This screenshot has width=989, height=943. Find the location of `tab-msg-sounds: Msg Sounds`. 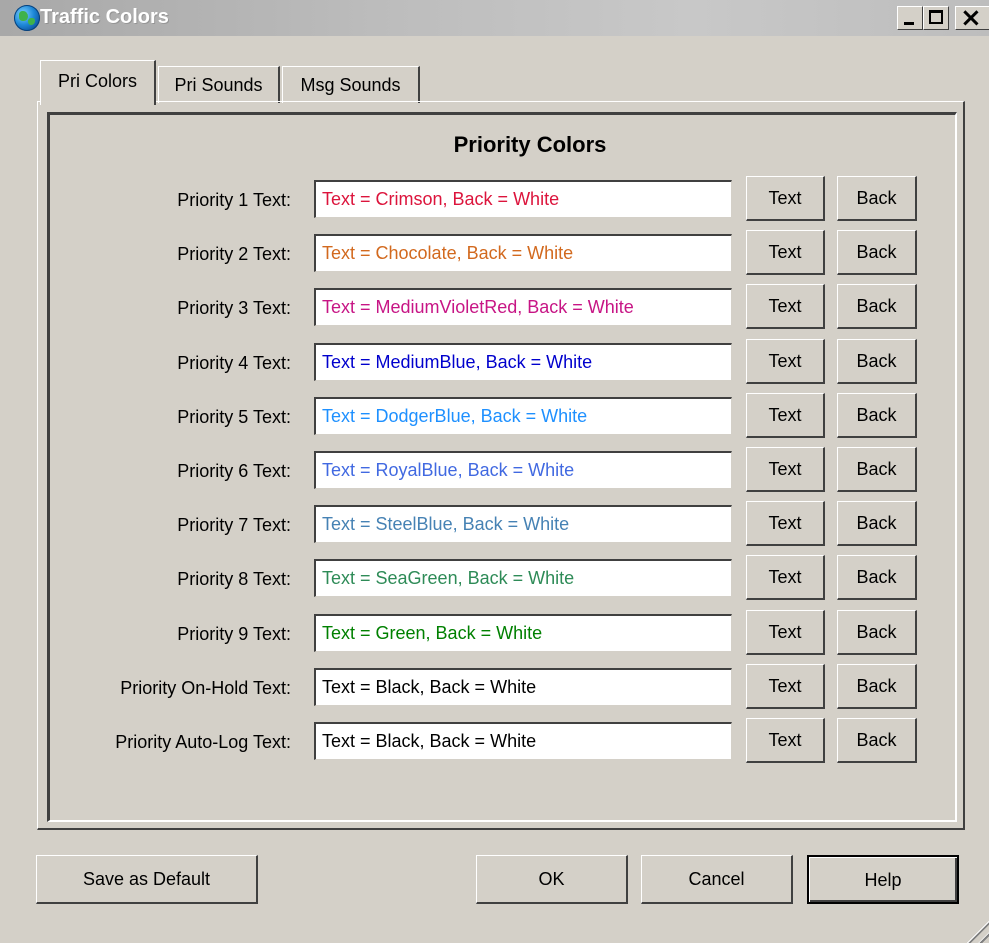

tab-msg-sounds: Msg Sounds is located at coordinates (351, 84).